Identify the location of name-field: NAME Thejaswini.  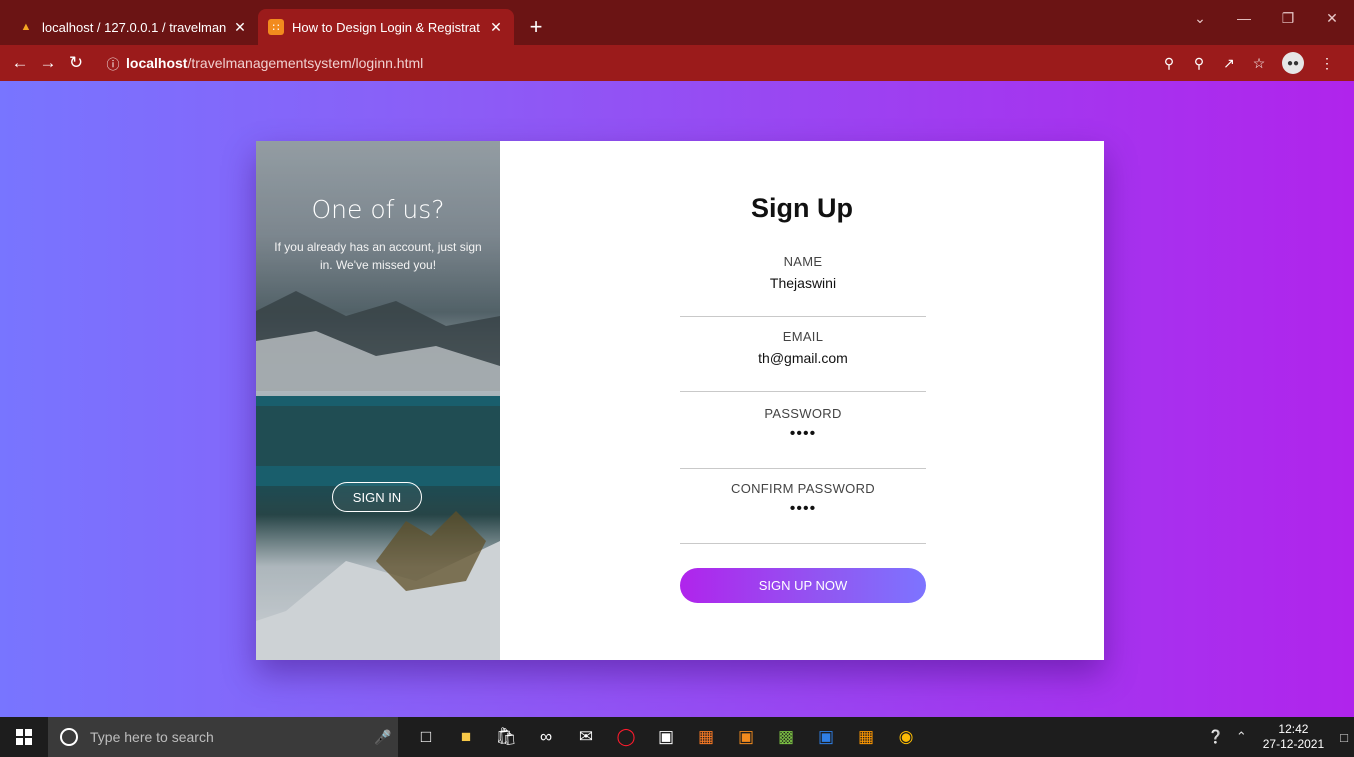
(803, 285).